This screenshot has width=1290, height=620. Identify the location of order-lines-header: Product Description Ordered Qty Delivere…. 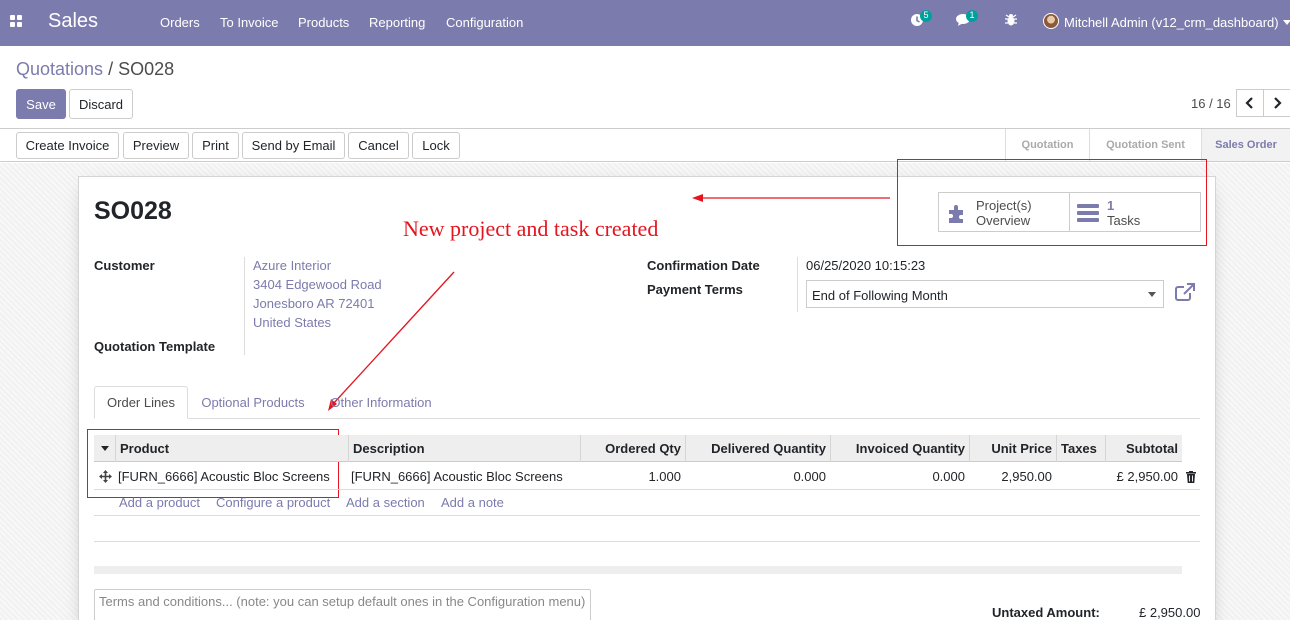
(638, 448).